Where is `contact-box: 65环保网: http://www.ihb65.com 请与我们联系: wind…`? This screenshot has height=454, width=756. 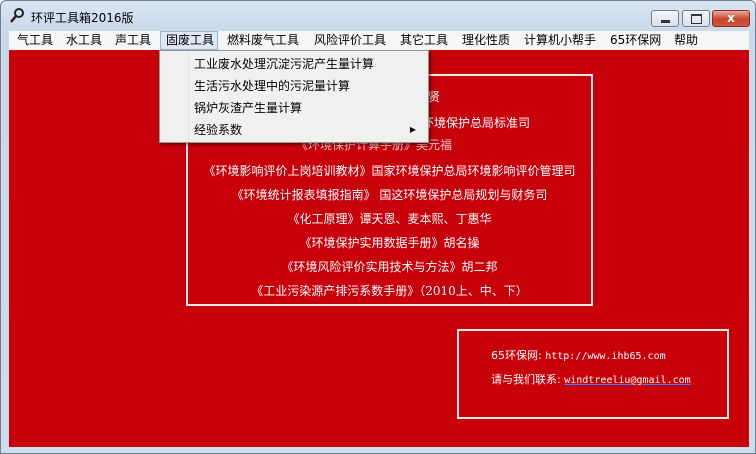 contact-box: 65环保网: http://www.ihb65.com 请与我们联系: wind… is located at coordinates (593, 374).